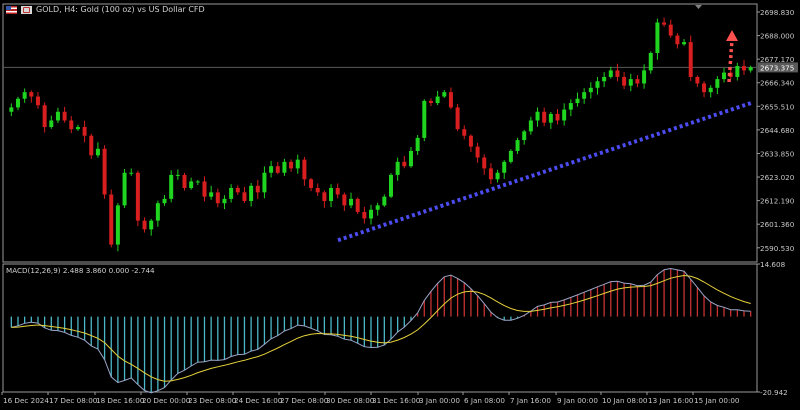 This screenshot has height=410, width=800. I want to click on time-tick-label: 16 Dec 2024, so click(26, 400).